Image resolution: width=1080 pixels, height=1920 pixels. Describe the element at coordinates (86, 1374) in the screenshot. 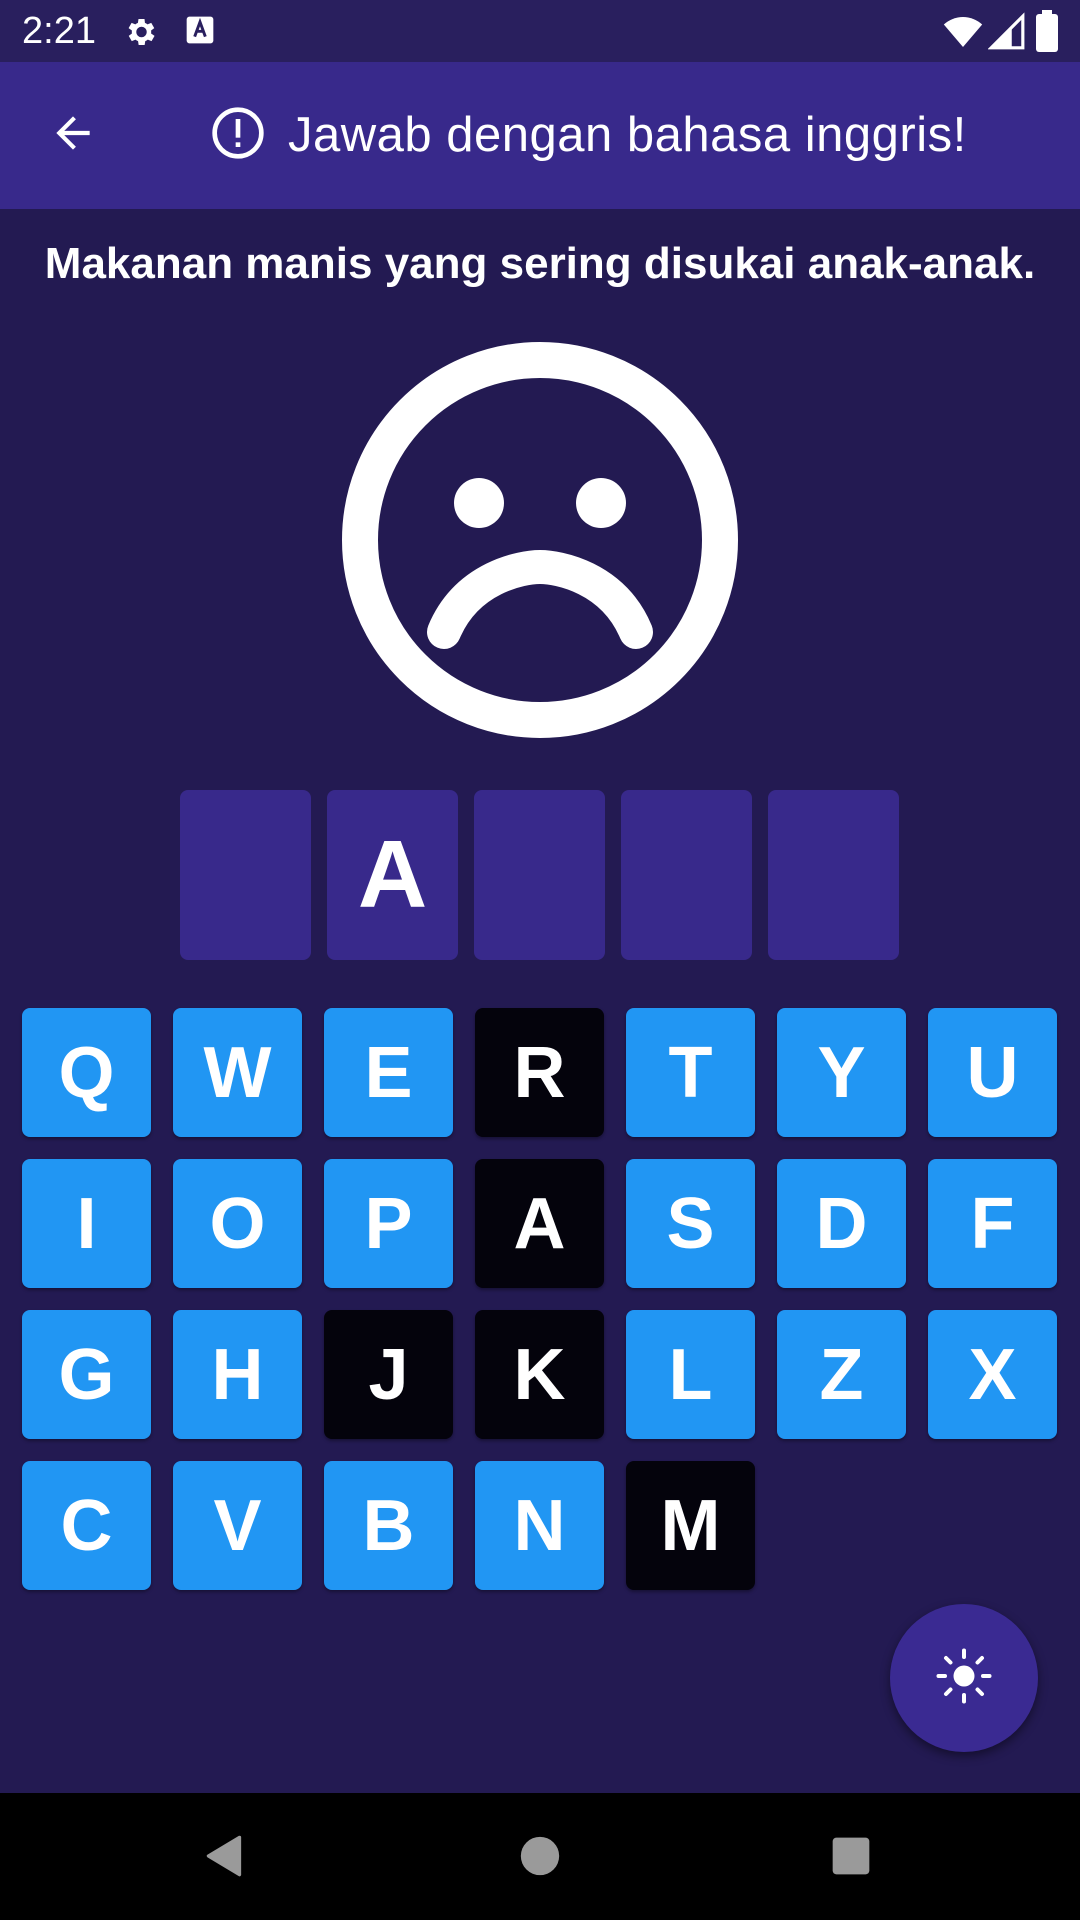

I see `key-g: G` at that location.